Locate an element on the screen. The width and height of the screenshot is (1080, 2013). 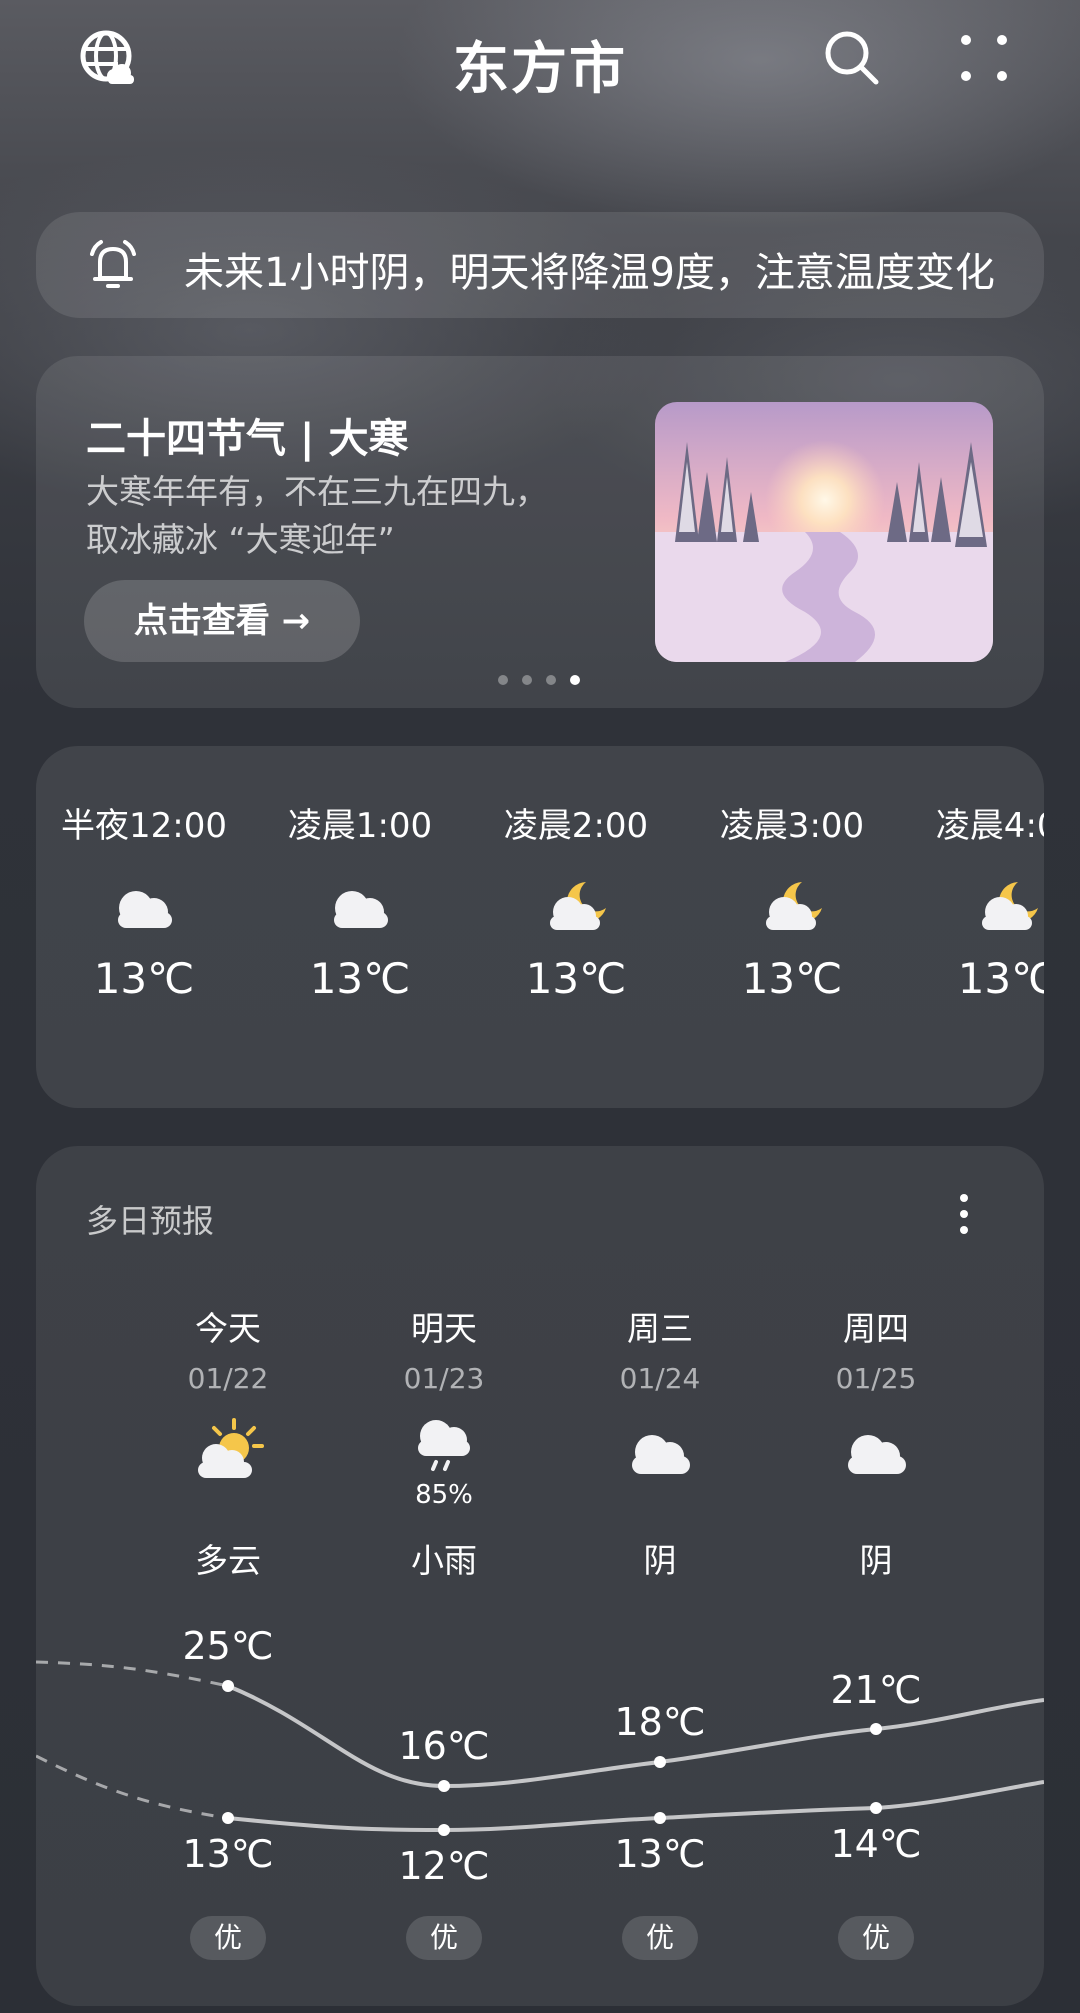
hourly-item: 凌晨3:00 13℃ is located at coordinates (792, 900).